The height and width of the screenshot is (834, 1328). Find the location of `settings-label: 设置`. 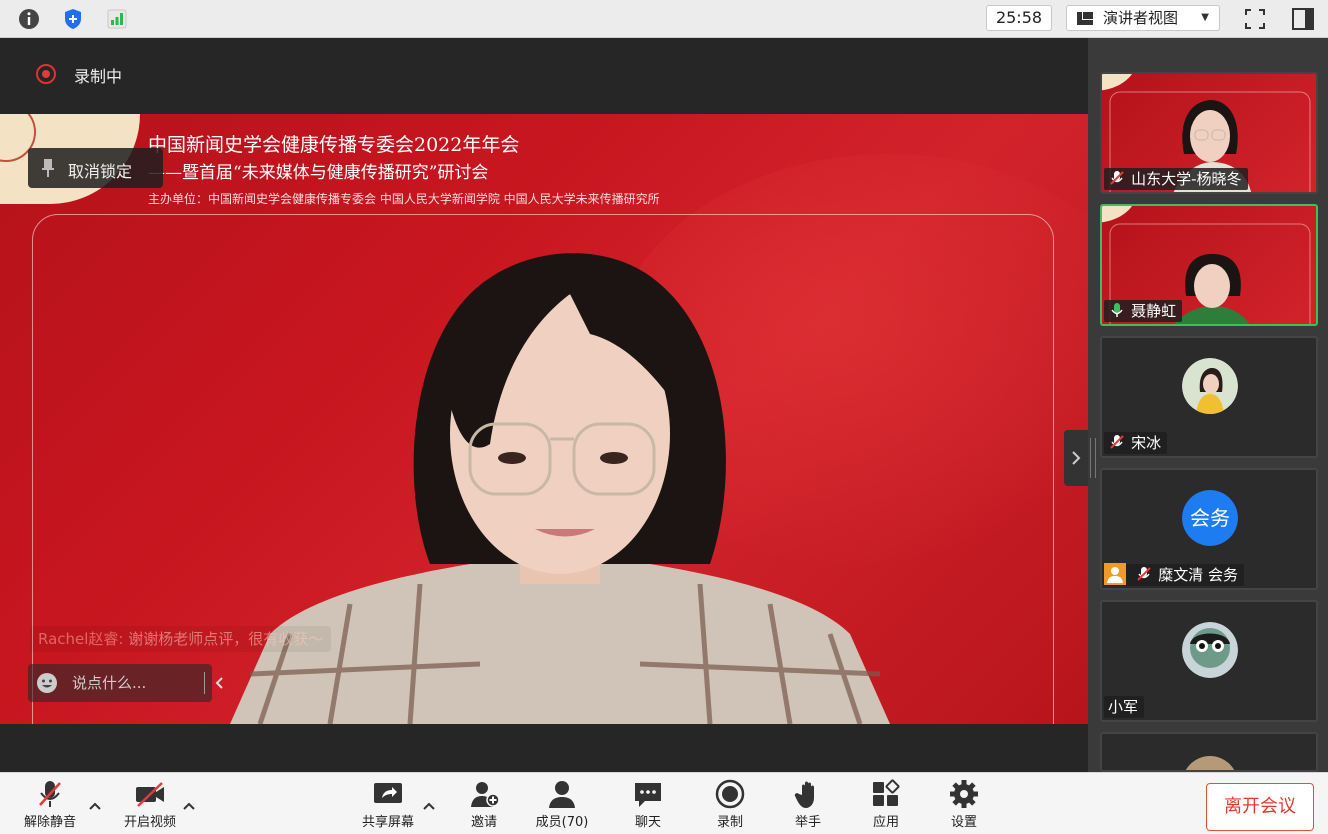

settings-label: 设置 is located at coordinates (963, 822).